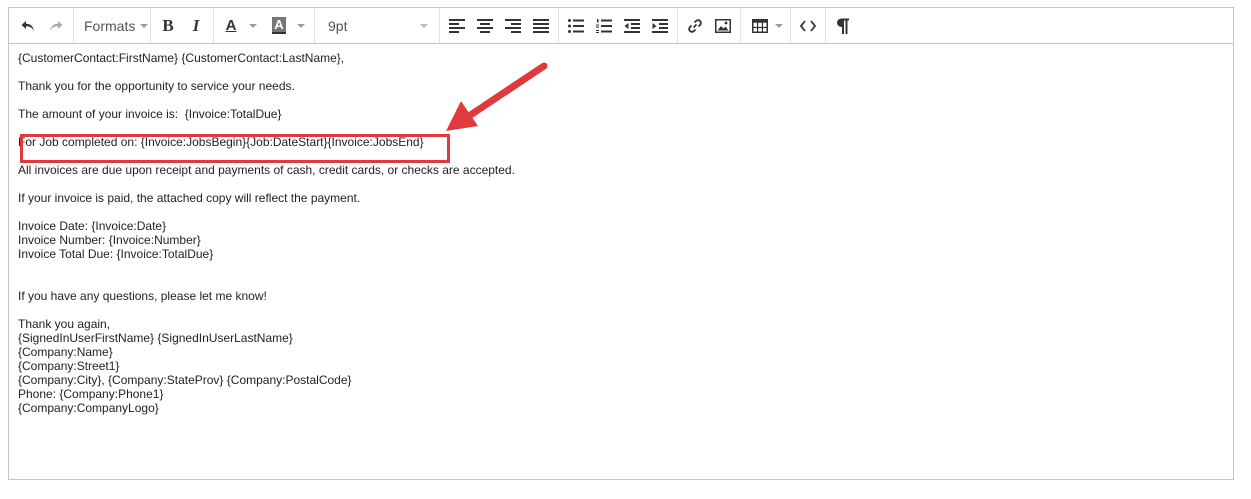 The height and width of the screenshot is (499, 1251). I want to click on outdent-icon, so click(632, 25).